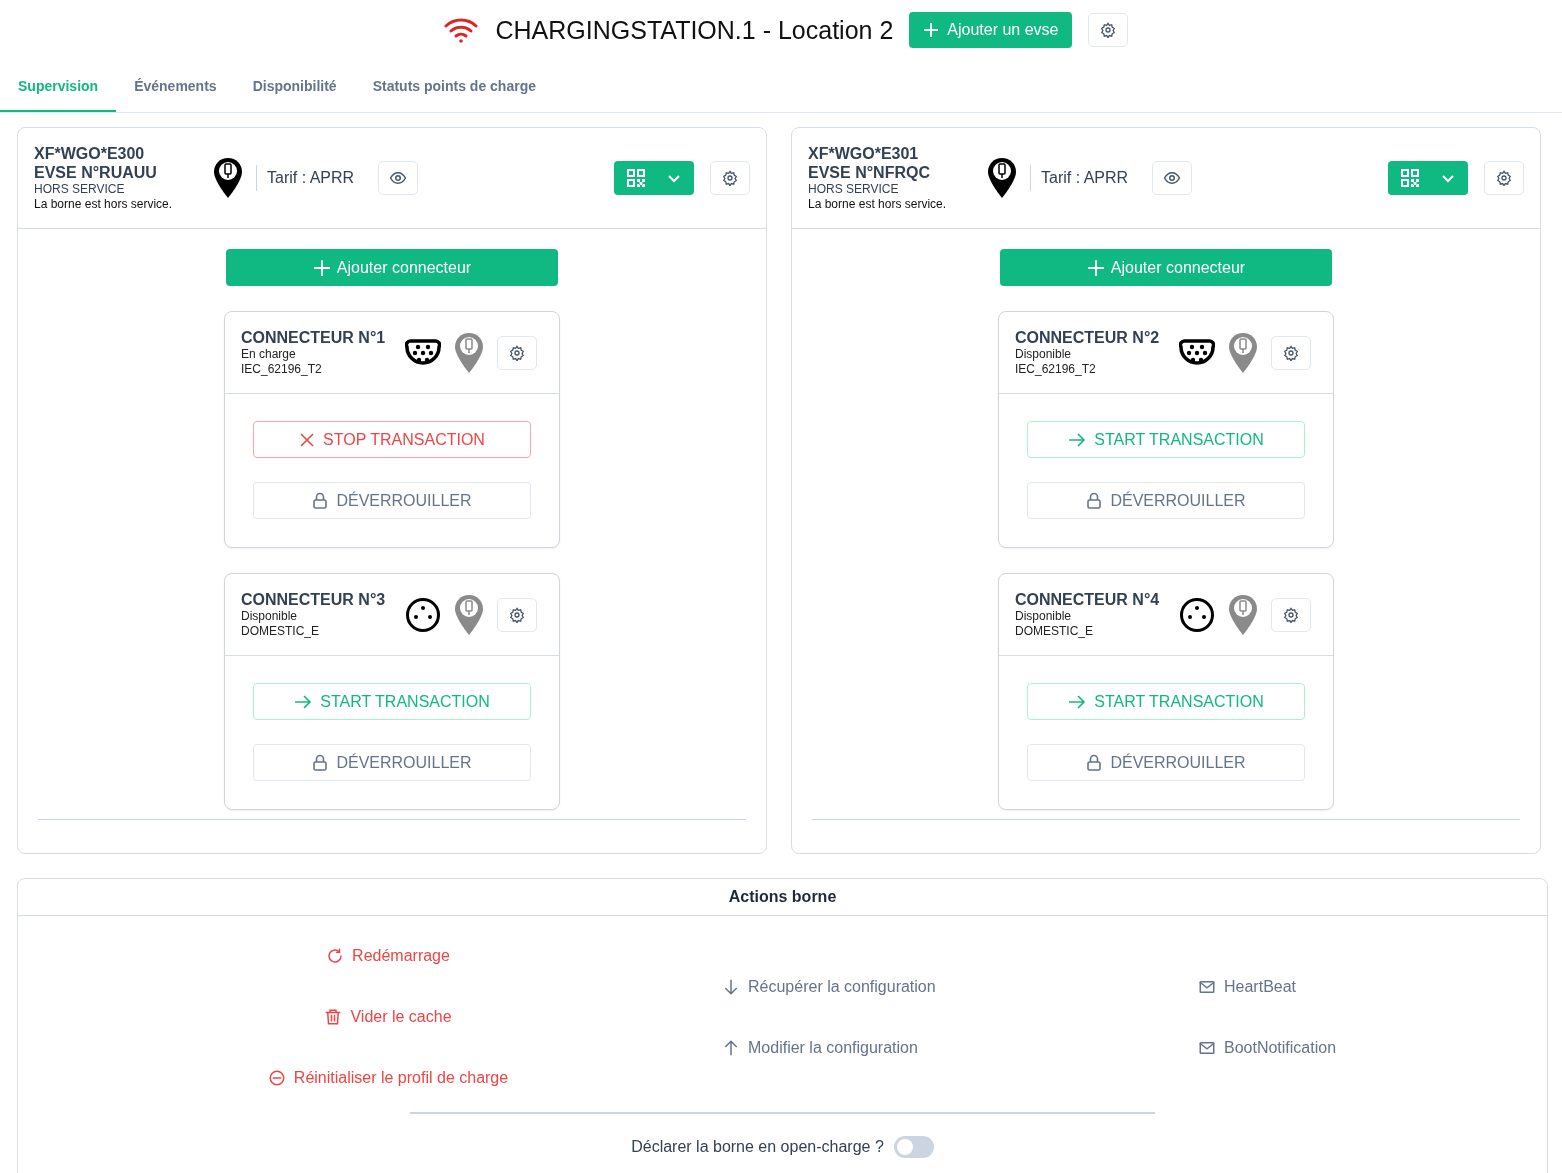 The height and width of the screenshot is (1173, 1562). Describe the element at coordinates (90, 153) in the screenshot. I see `evse-id: XF*WGO*E300` at that location.